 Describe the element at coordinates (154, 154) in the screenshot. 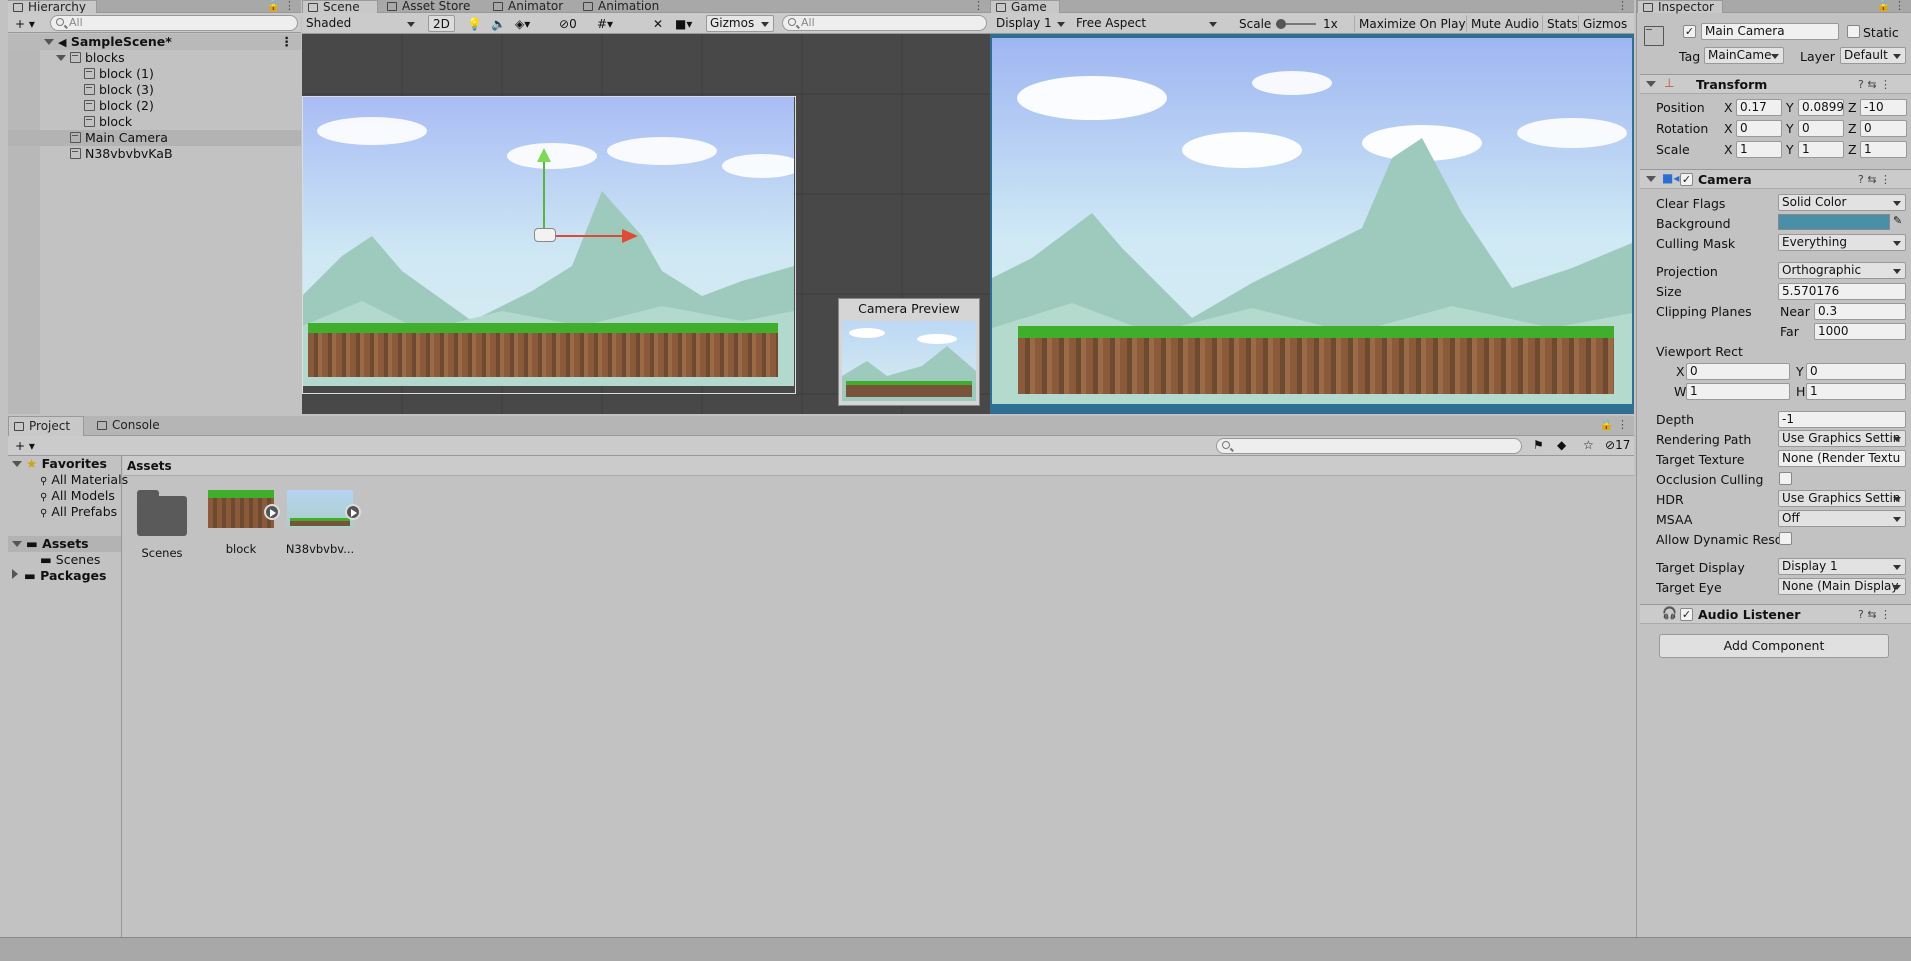

I see `hierarchy-item-n38: N38vbvbvKaB` at that location.